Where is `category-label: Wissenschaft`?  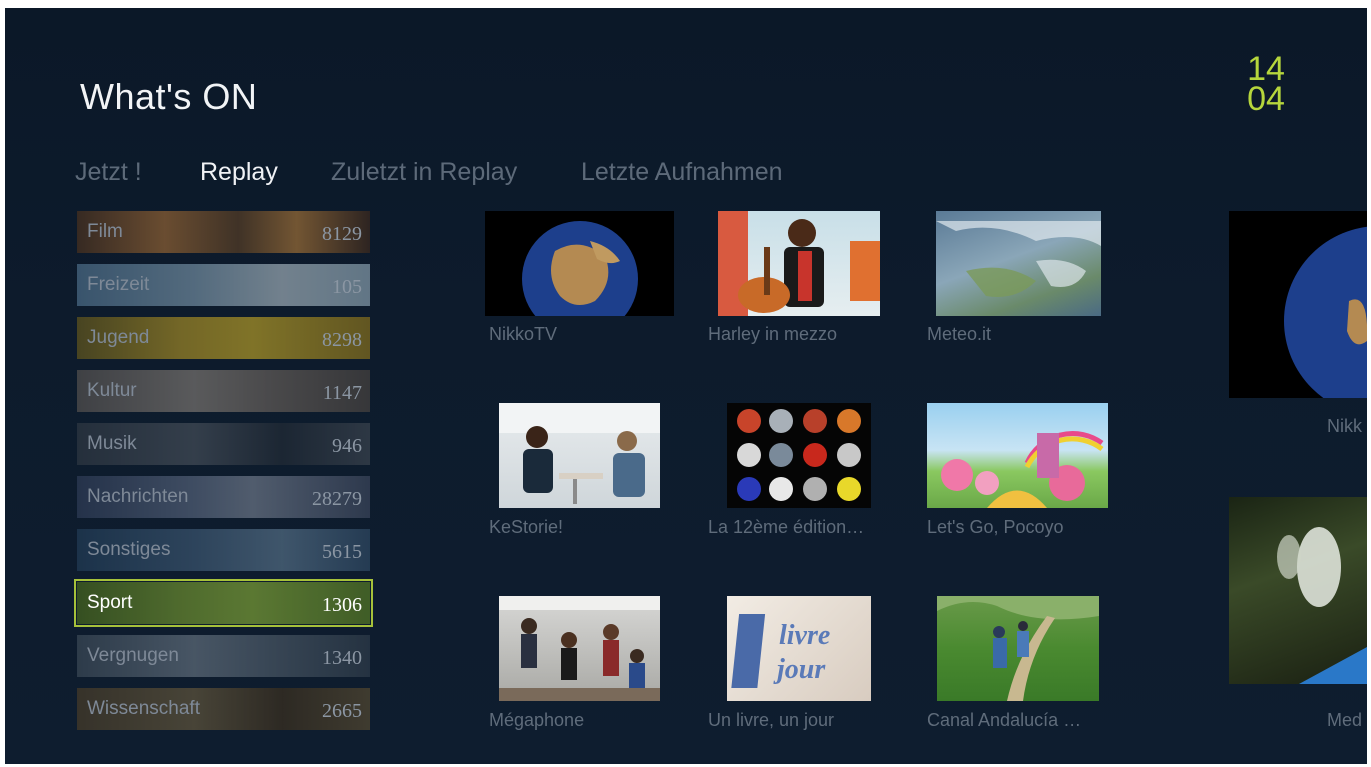
category-label: Wissenschaft is located at coordinates (143, 708).